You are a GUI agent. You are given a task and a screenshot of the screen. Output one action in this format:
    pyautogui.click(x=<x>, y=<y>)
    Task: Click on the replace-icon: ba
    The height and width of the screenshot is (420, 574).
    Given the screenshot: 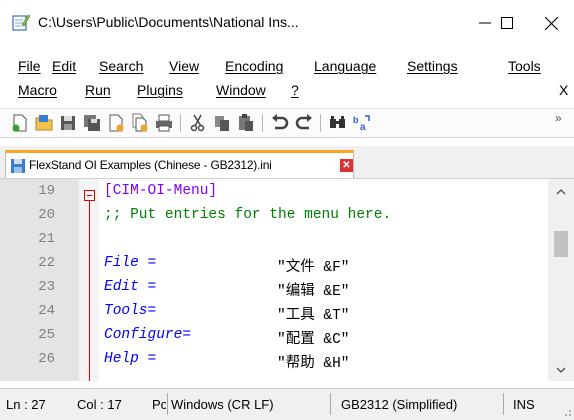 What is the action you would take?
    pyautogui.click(x=361, y=124)
    